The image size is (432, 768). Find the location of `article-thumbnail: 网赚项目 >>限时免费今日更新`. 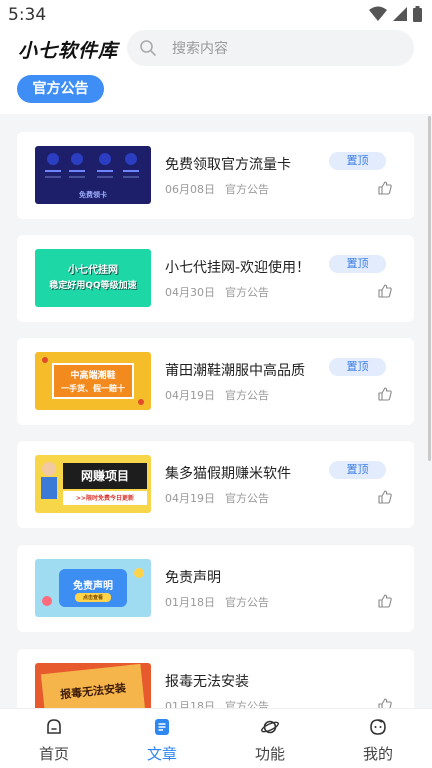

article-thumbnail: 网赚项目 >>限时免费今日更新 is located at coordinates (93, 484).